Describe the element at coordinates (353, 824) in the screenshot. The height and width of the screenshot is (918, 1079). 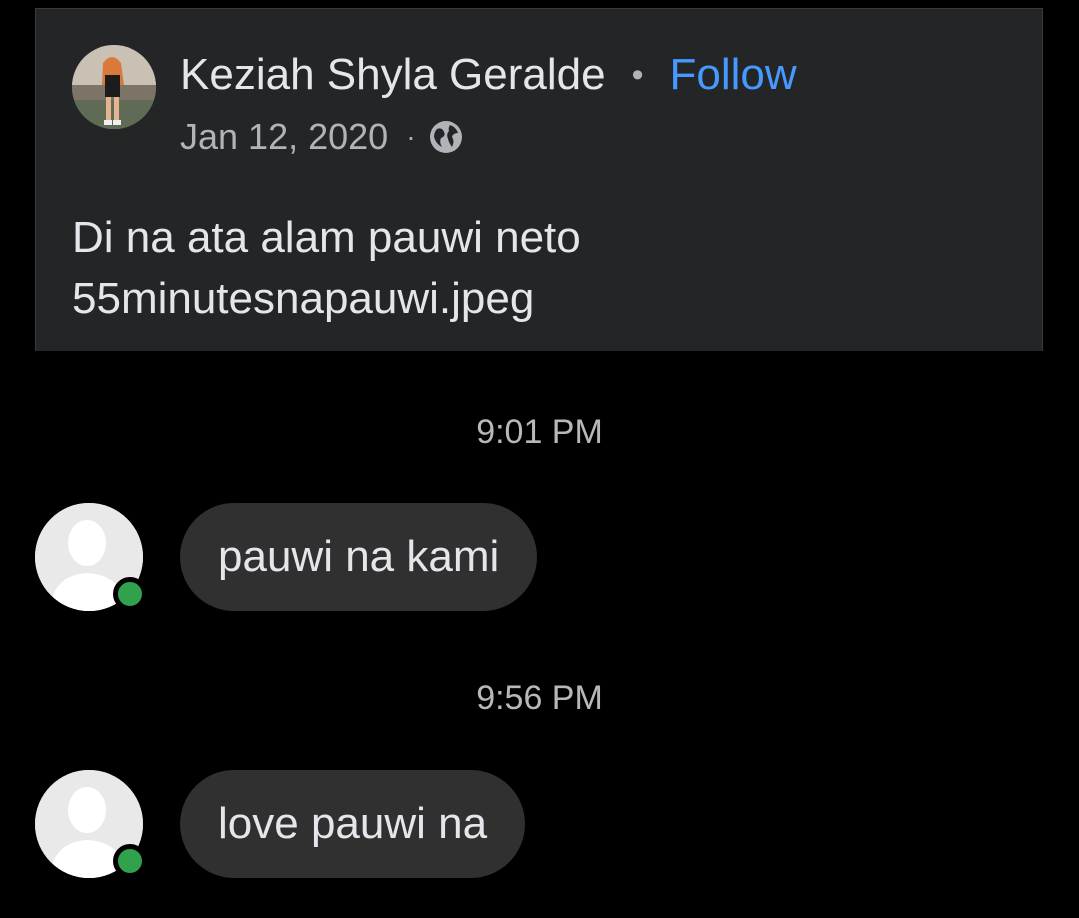
I see `message-bubble: love pauwi na` at that location.